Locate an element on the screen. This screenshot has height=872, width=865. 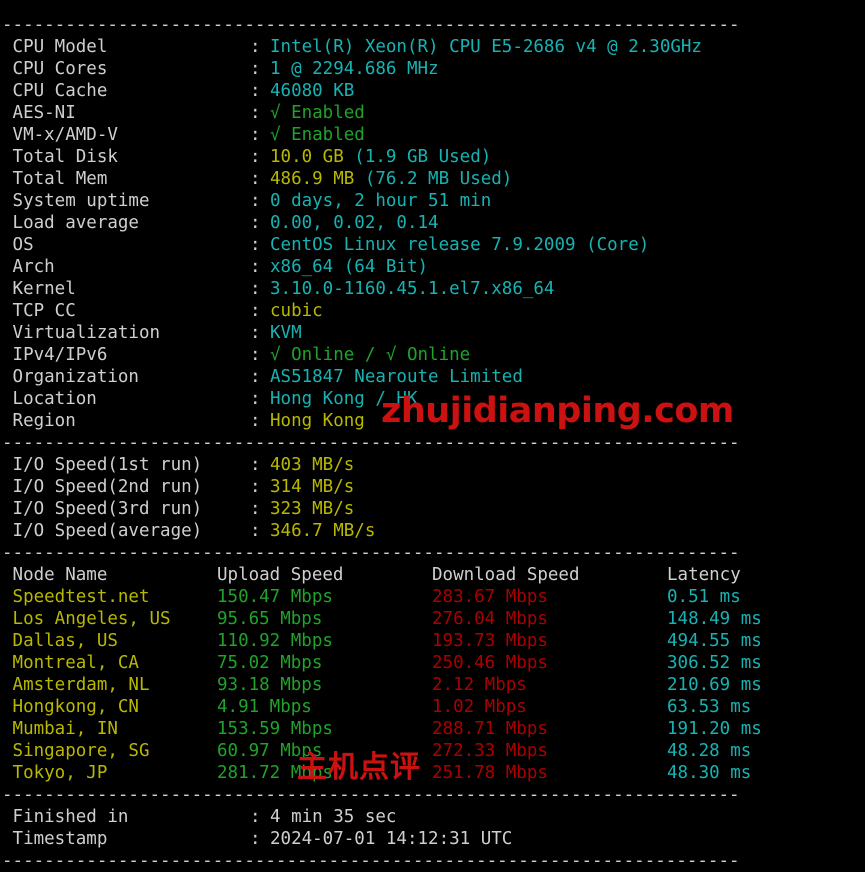
speedtest-node-name: Speedtest.net is located at coordinates (76, 597).